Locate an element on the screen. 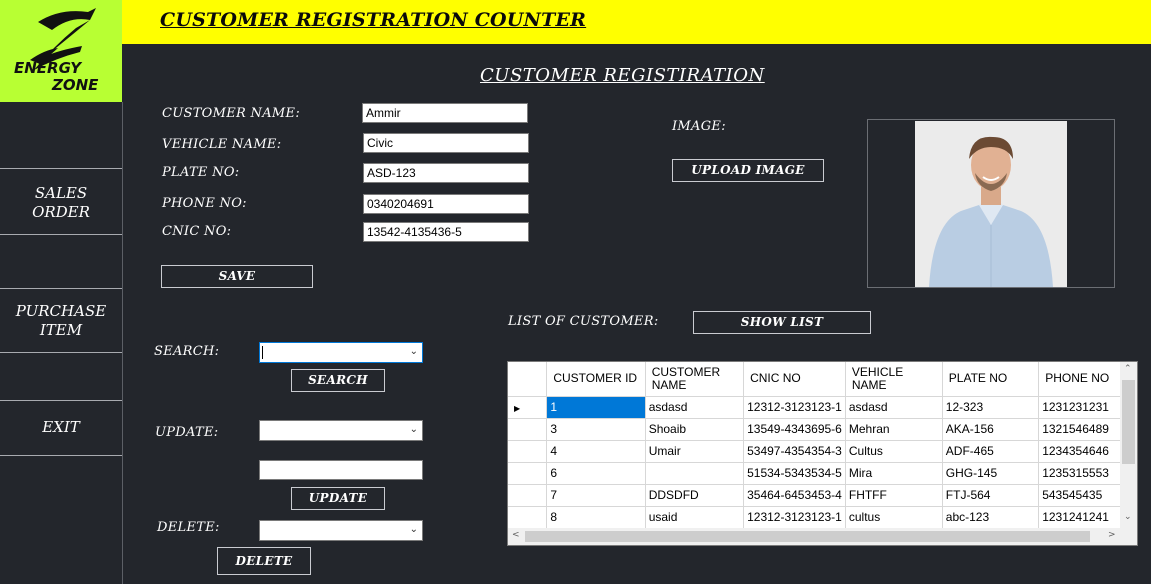 This screenshot has height=584, width=1151. table-cell: 8 is located at coordinates (596, 517).